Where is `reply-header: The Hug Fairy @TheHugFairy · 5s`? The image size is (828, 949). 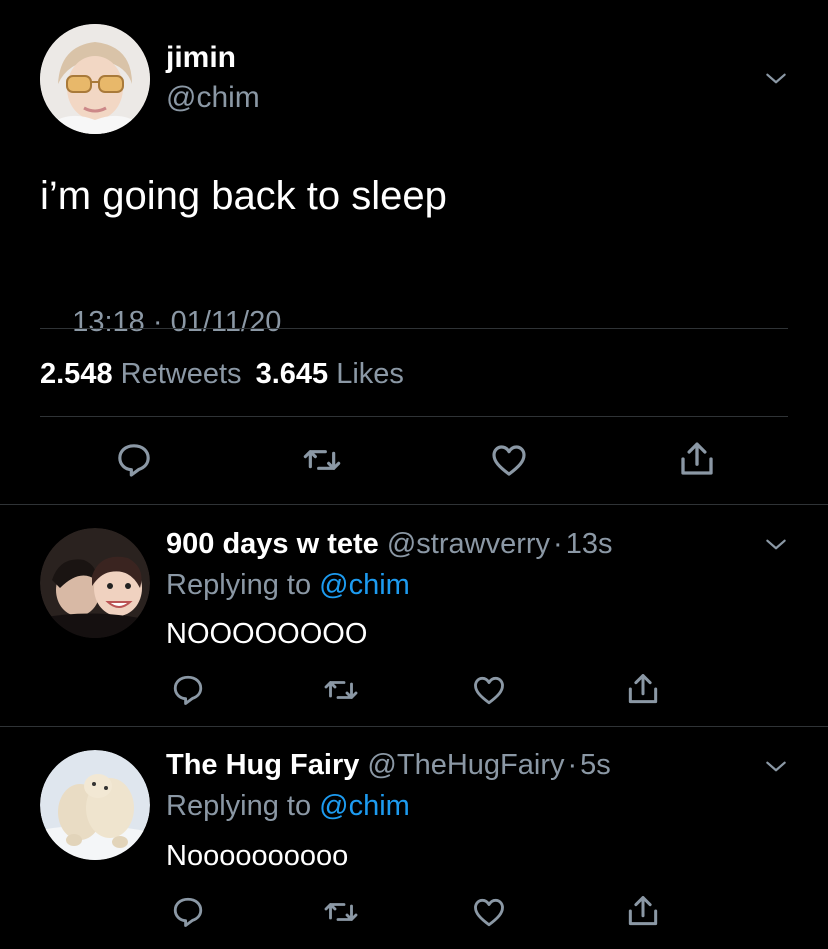 reply-header: The Hug Fairy @TheHugFairy · 5s is located at coordinates (388, 765).